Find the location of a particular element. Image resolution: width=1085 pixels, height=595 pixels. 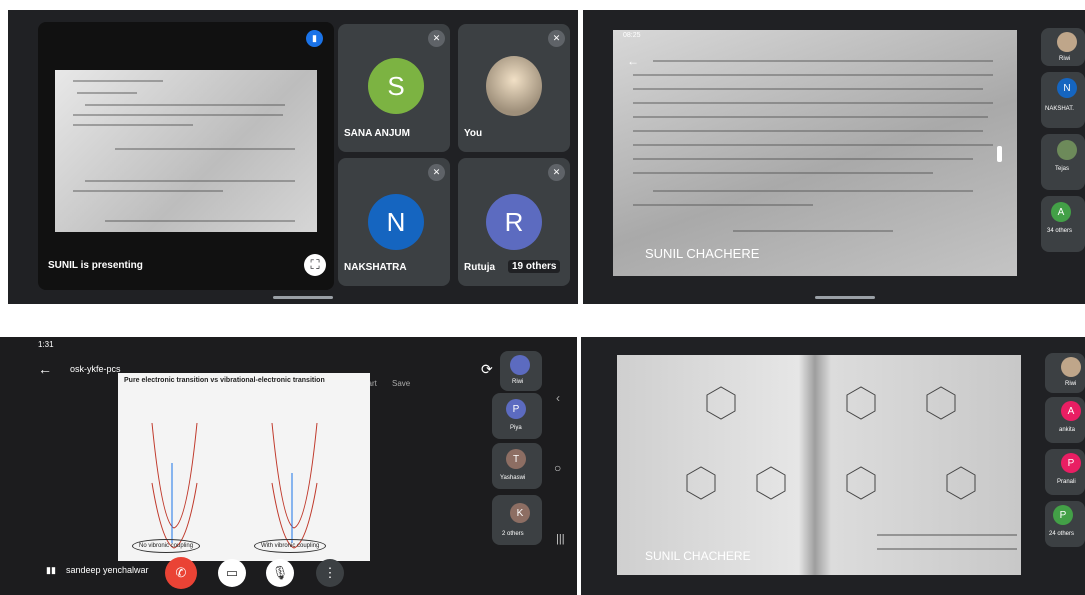

more-options-button: ⋮ is located at coordinates (330, 573).